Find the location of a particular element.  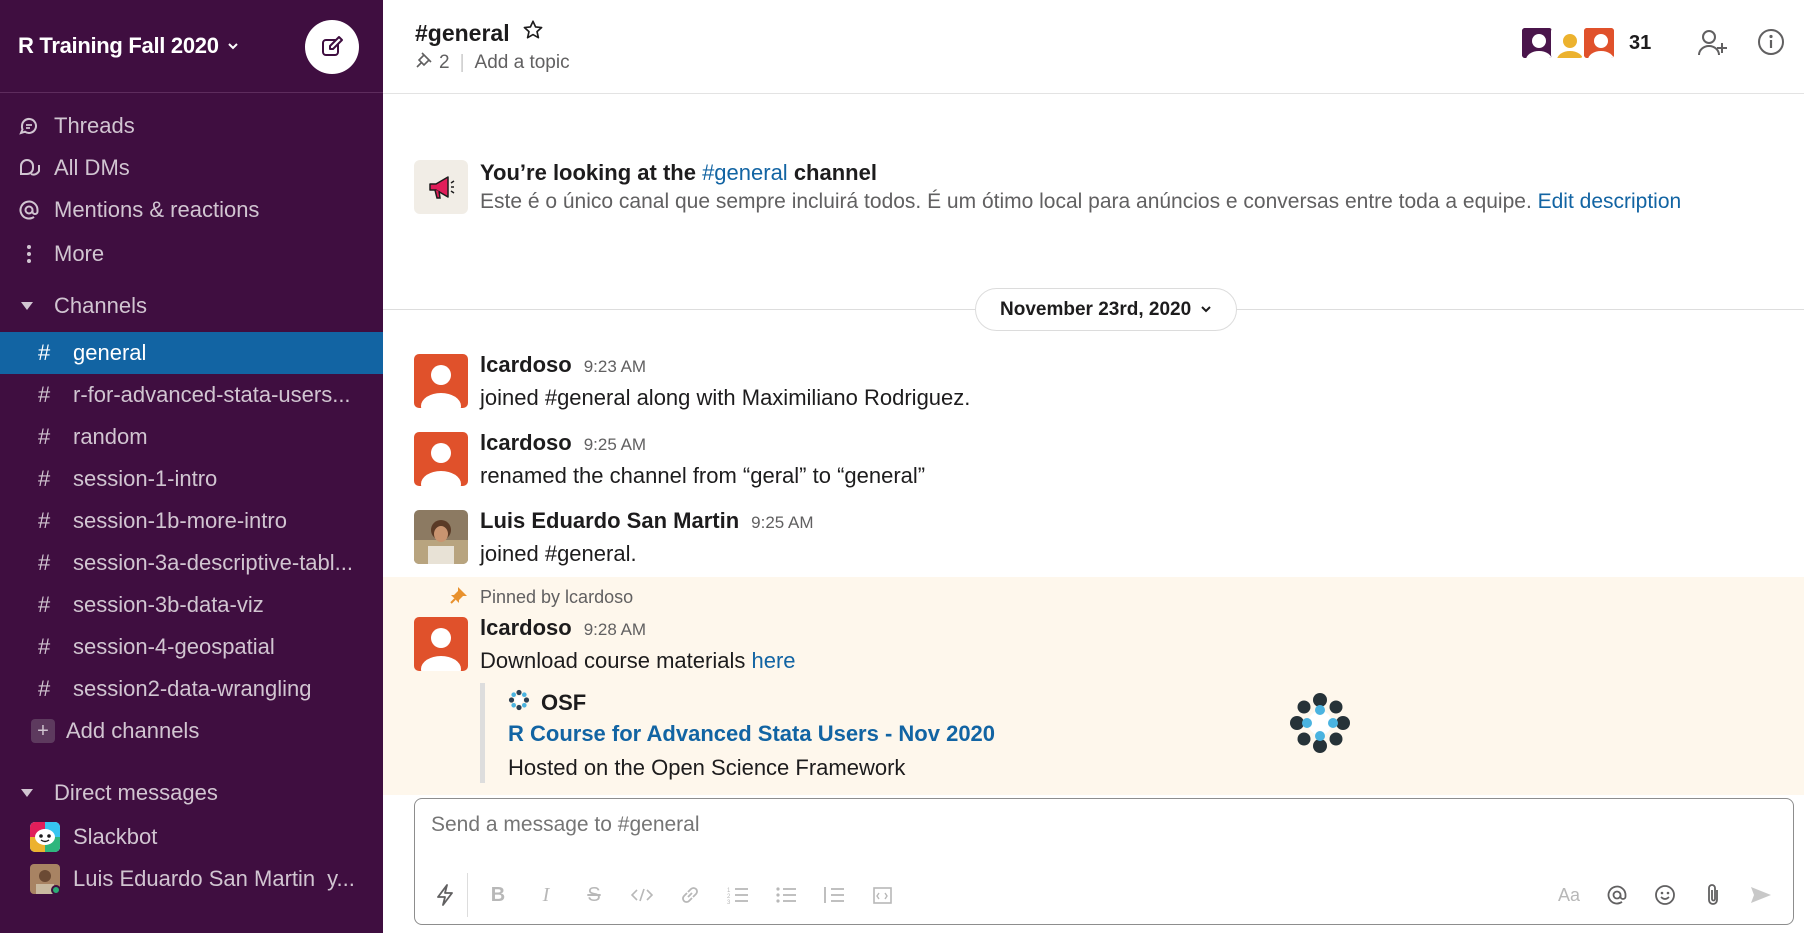

emoji-icon is located at coordinates (1665, 895).